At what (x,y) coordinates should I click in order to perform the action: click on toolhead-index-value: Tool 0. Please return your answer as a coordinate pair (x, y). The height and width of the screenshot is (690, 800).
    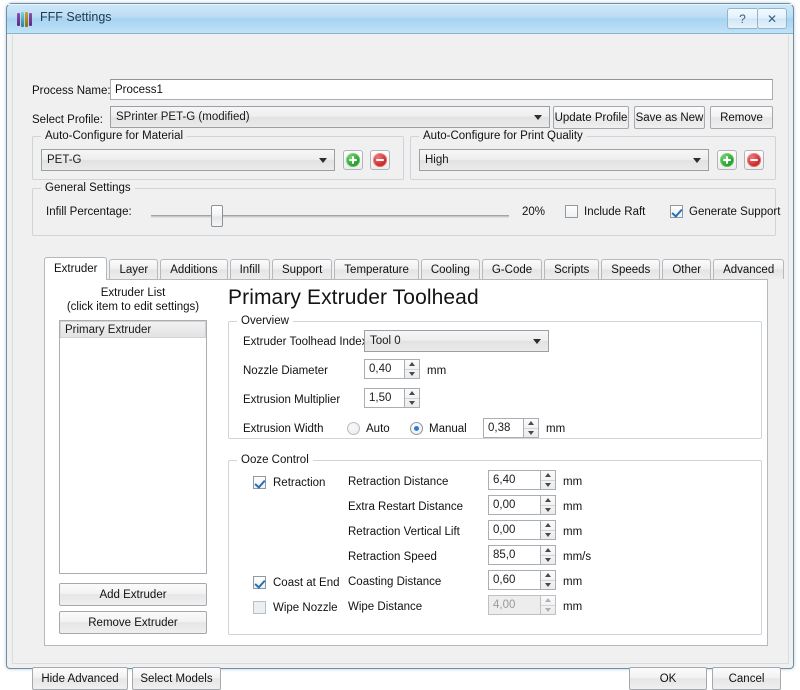
    Looking at the image, I should click on (385, 341).